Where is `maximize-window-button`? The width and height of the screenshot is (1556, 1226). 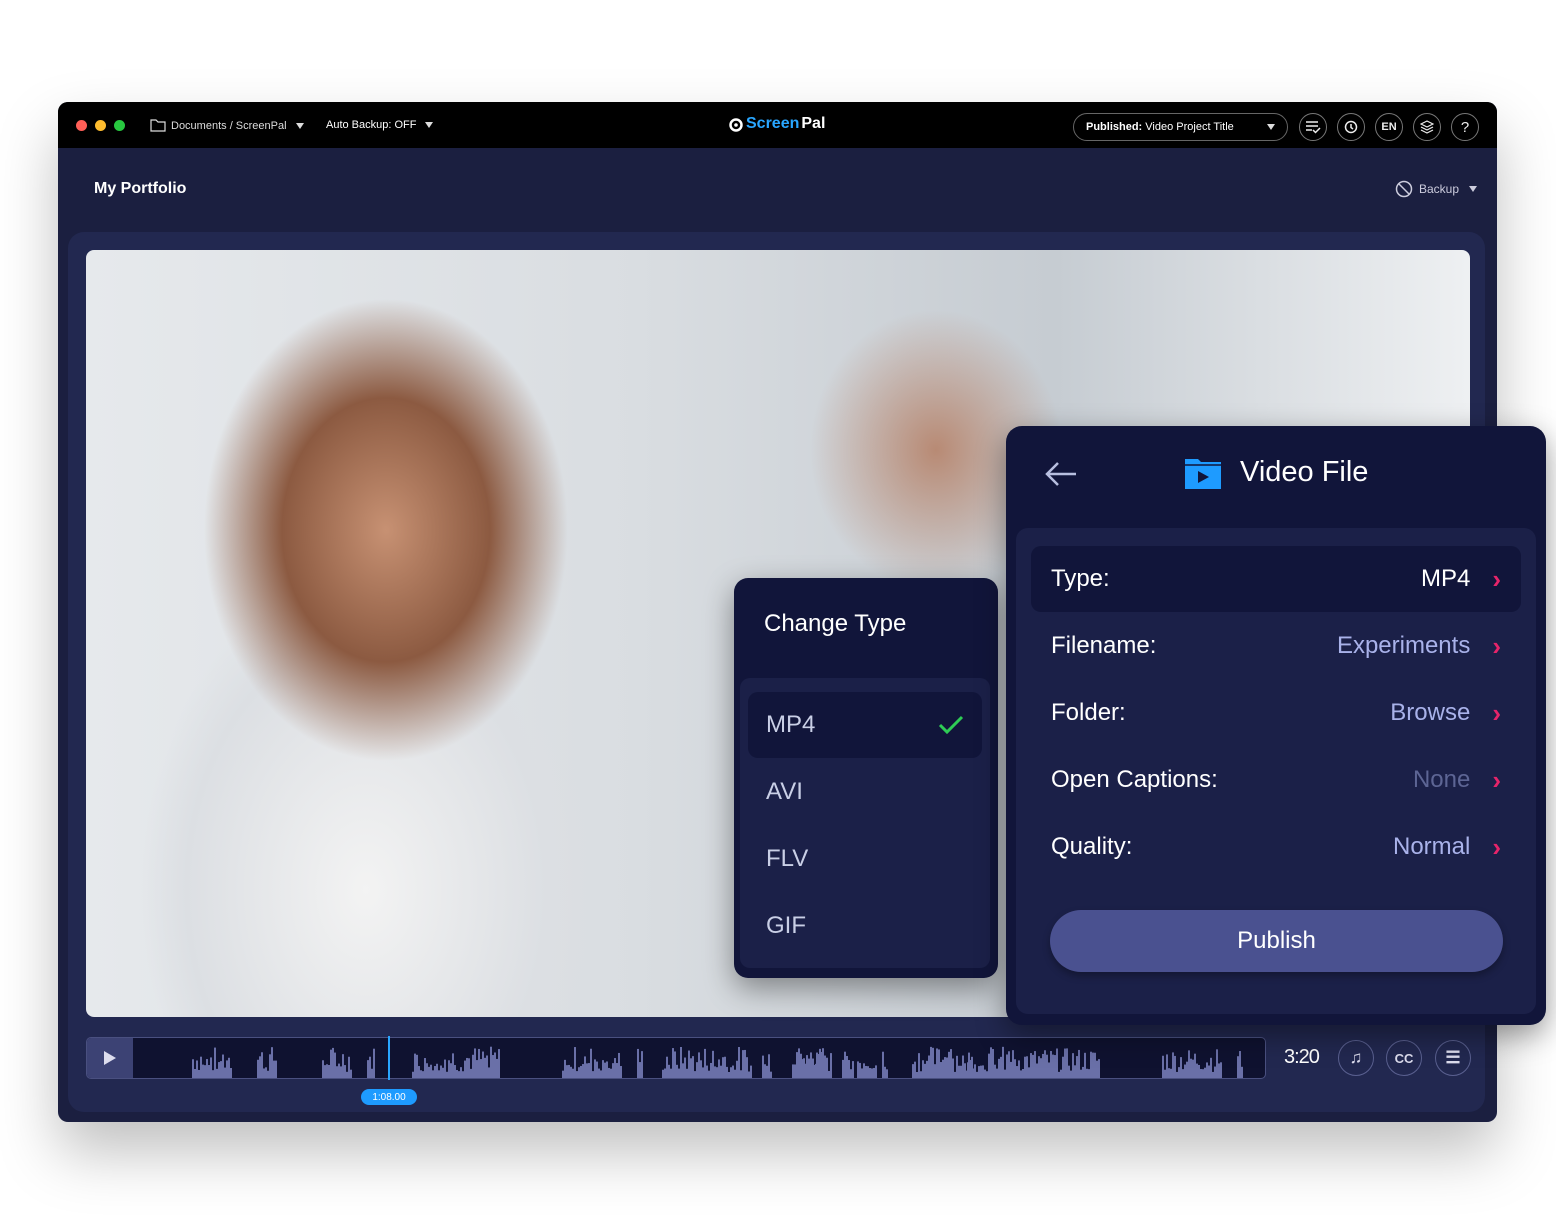
maximize-window-button is located at coordinates (119, 125).